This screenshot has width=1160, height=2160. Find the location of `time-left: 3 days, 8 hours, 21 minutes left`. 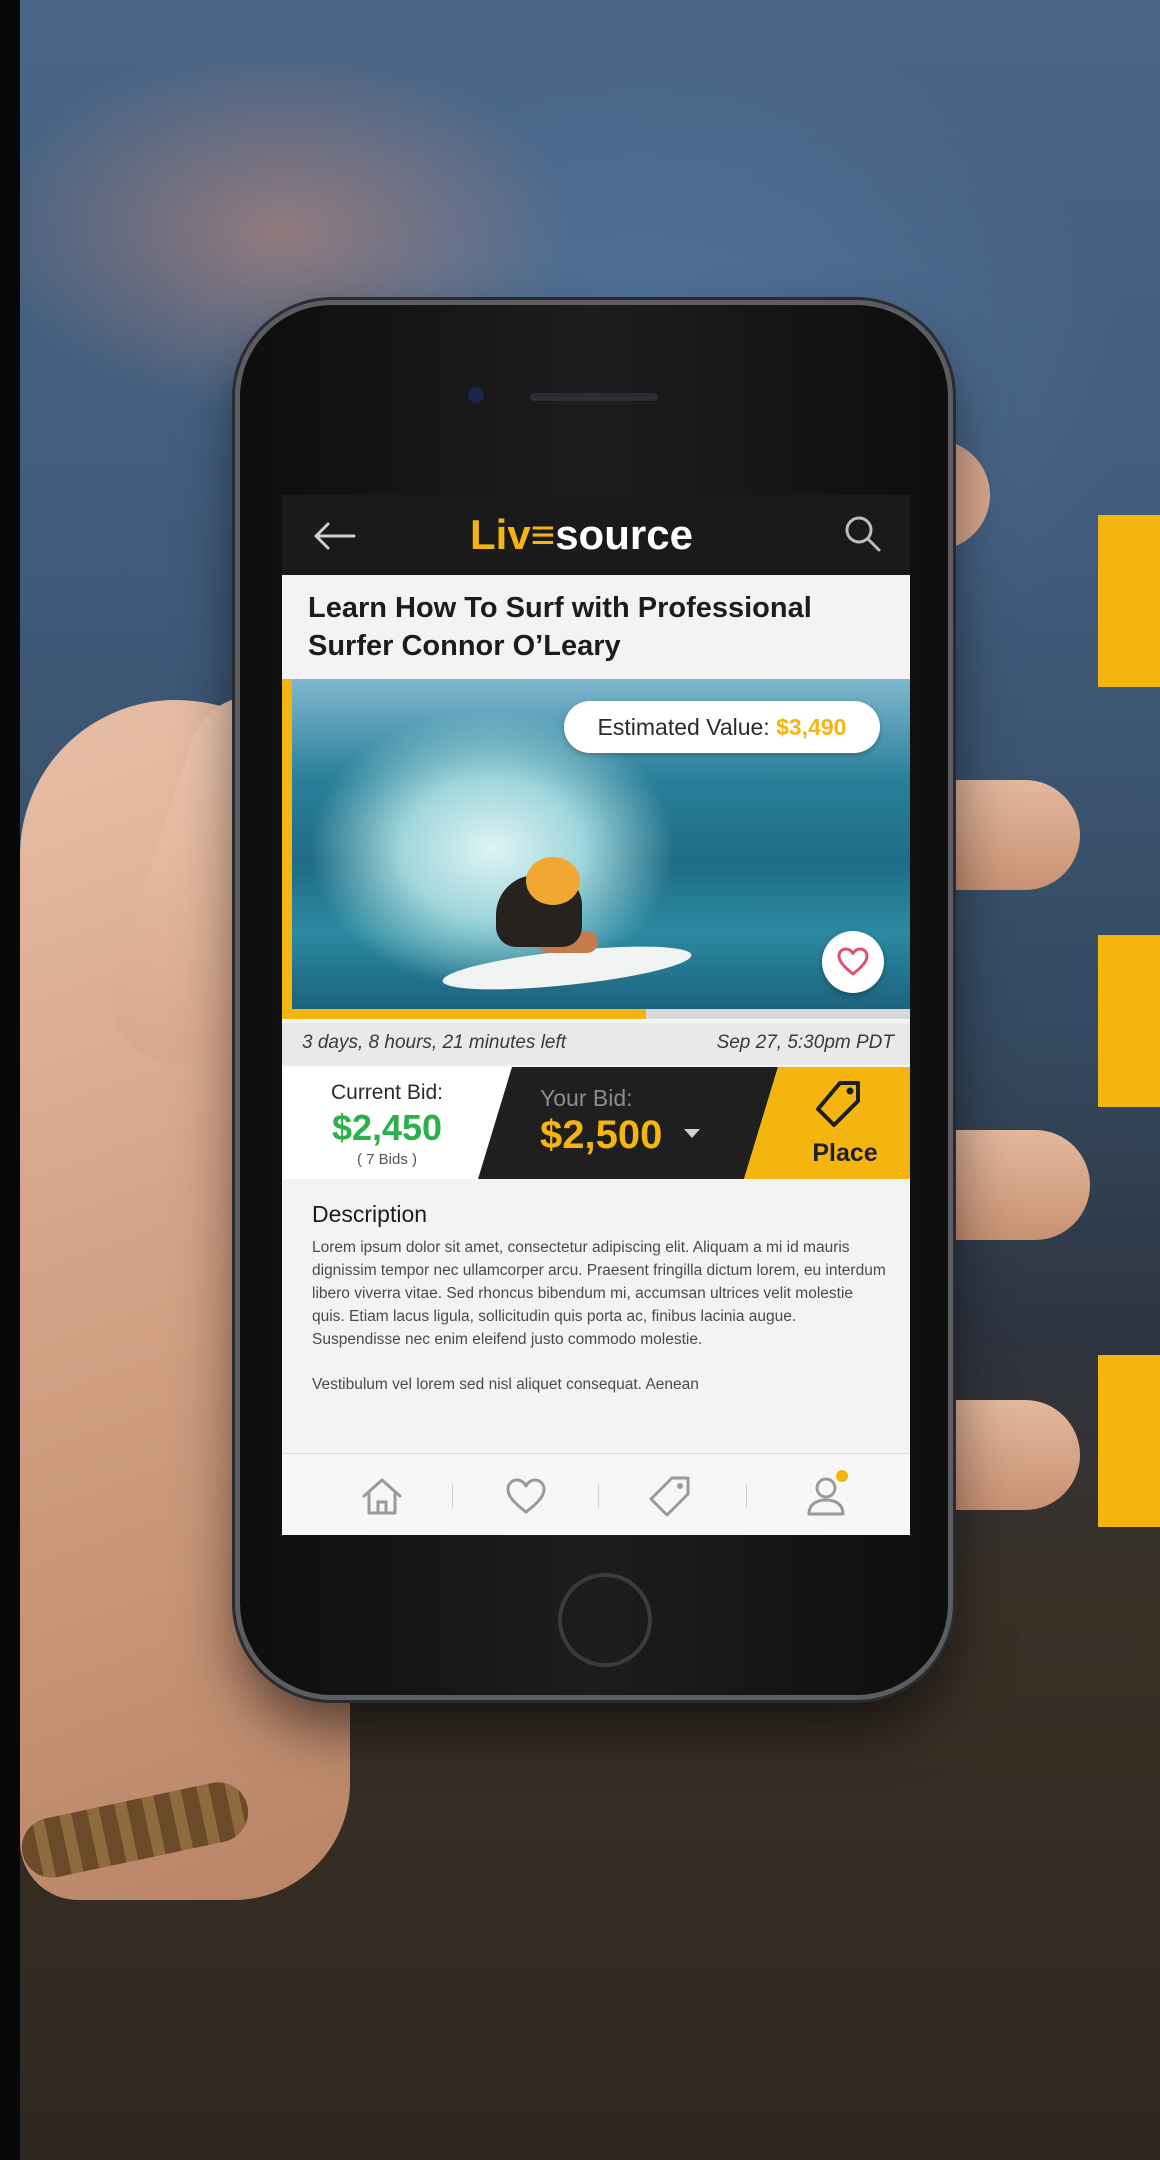

time-left: 3 days, 8 hours, 21 minutes left is located at coordinates (434, 1042).